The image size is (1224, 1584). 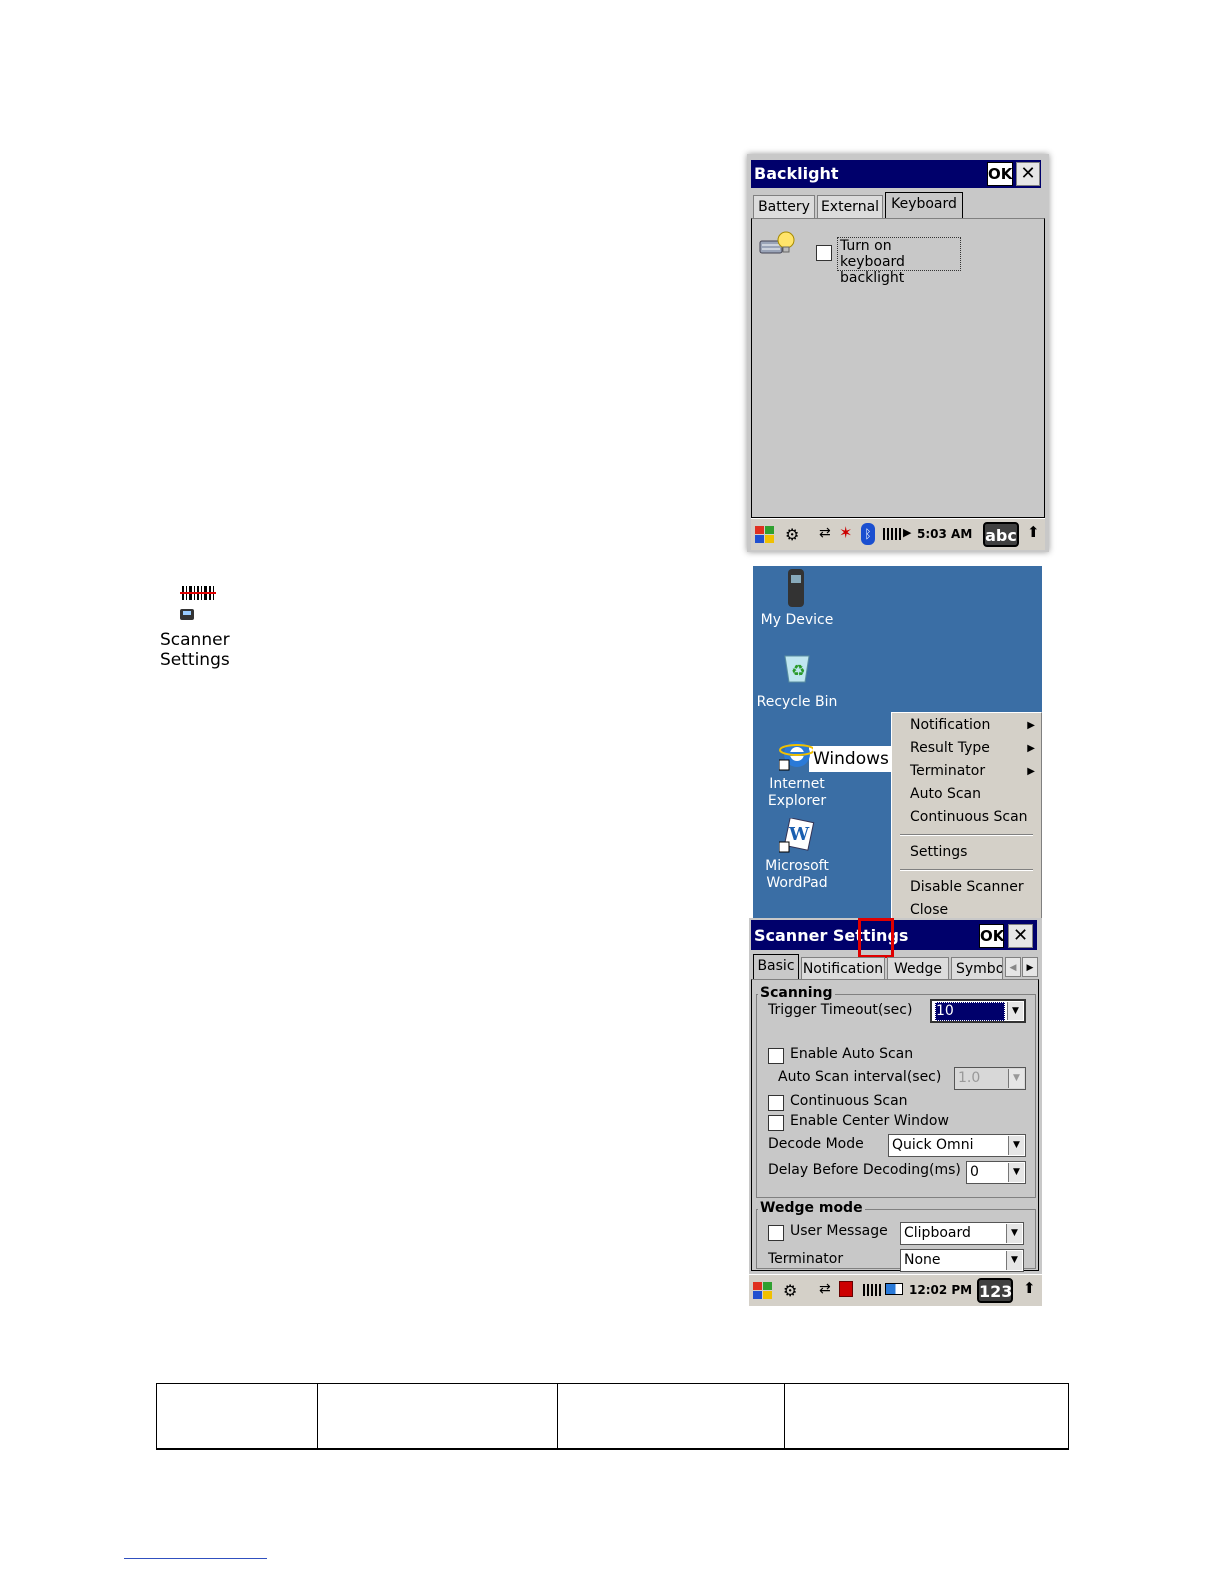 I want to click on decode-mode-select: Quick Omni ▼, so click(x=957, y=1145).